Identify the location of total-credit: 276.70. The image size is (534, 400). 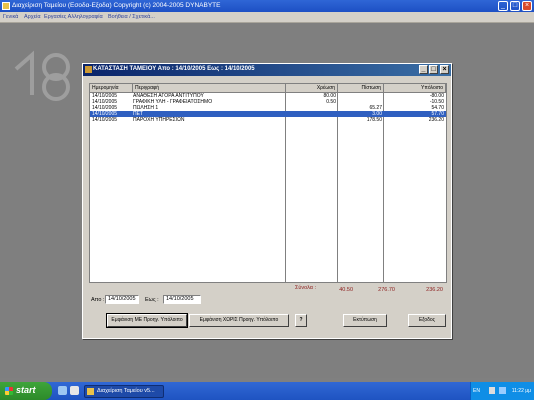
(386, 290).